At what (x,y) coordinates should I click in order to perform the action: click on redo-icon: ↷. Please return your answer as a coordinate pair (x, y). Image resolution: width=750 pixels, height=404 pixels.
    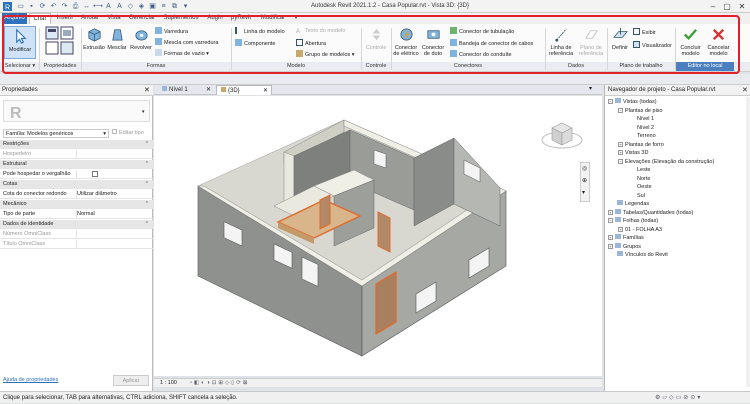
    Looking at the image, I should click on (64, 6).